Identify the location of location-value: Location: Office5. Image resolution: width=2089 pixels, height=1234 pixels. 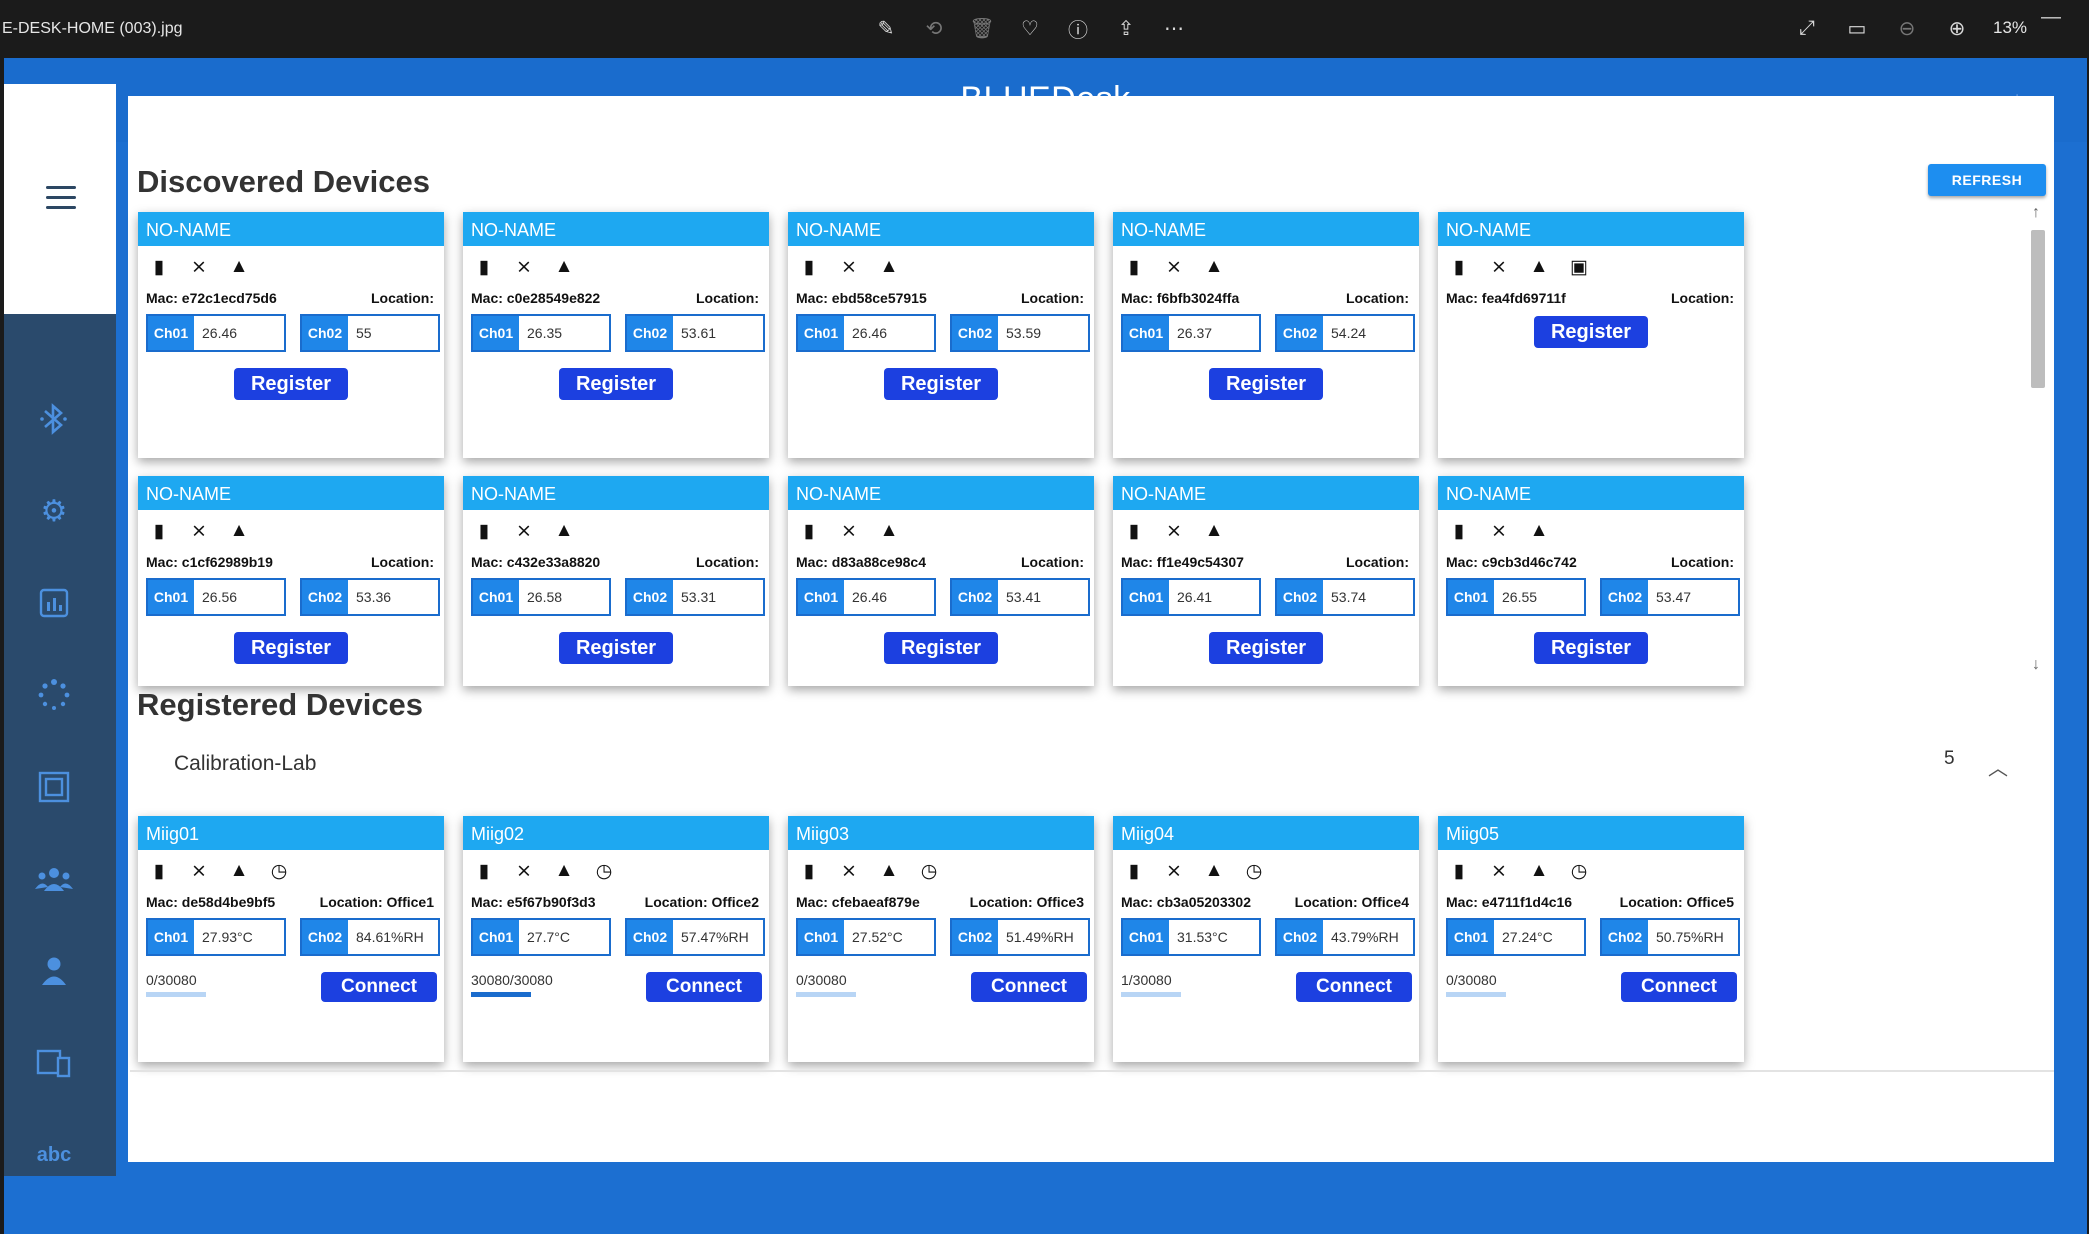
(1676, 902).